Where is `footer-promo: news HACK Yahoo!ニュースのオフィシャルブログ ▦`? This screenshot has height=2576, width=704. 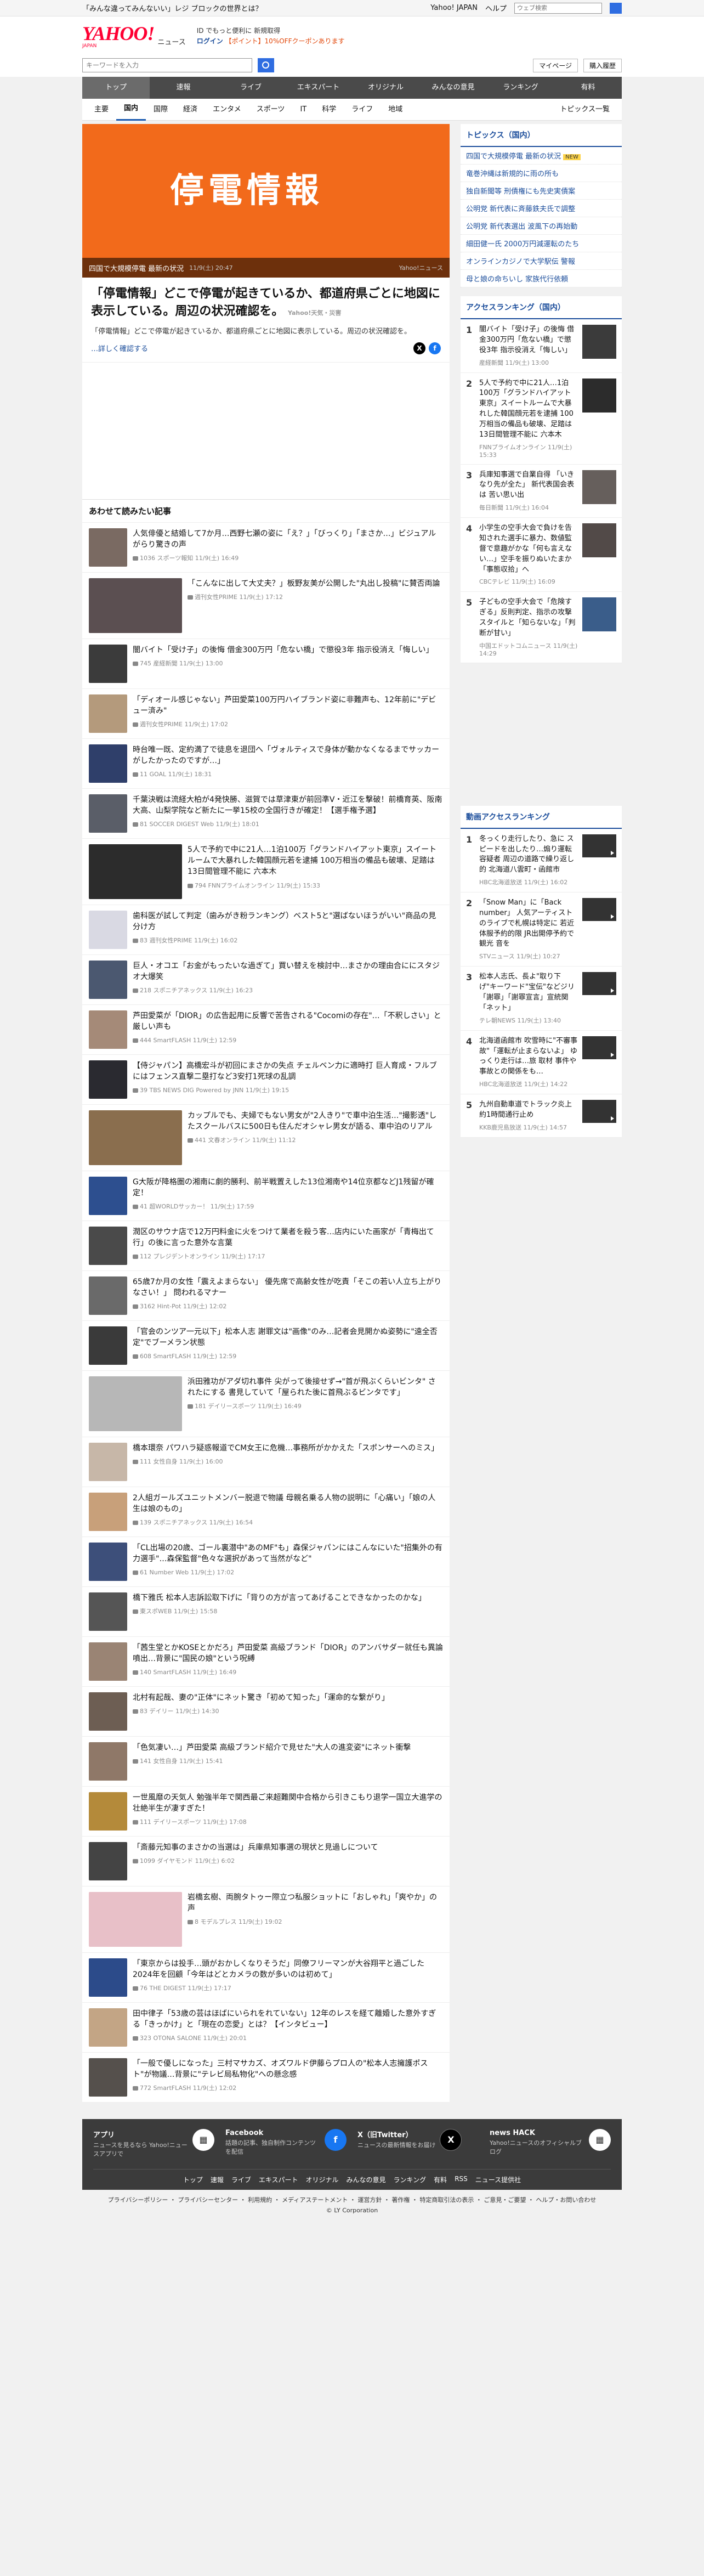 footer-promo: news HACK Yahoo!ニュースのオフィシャルブログ ▦ is located at coordinates (550, 2143).